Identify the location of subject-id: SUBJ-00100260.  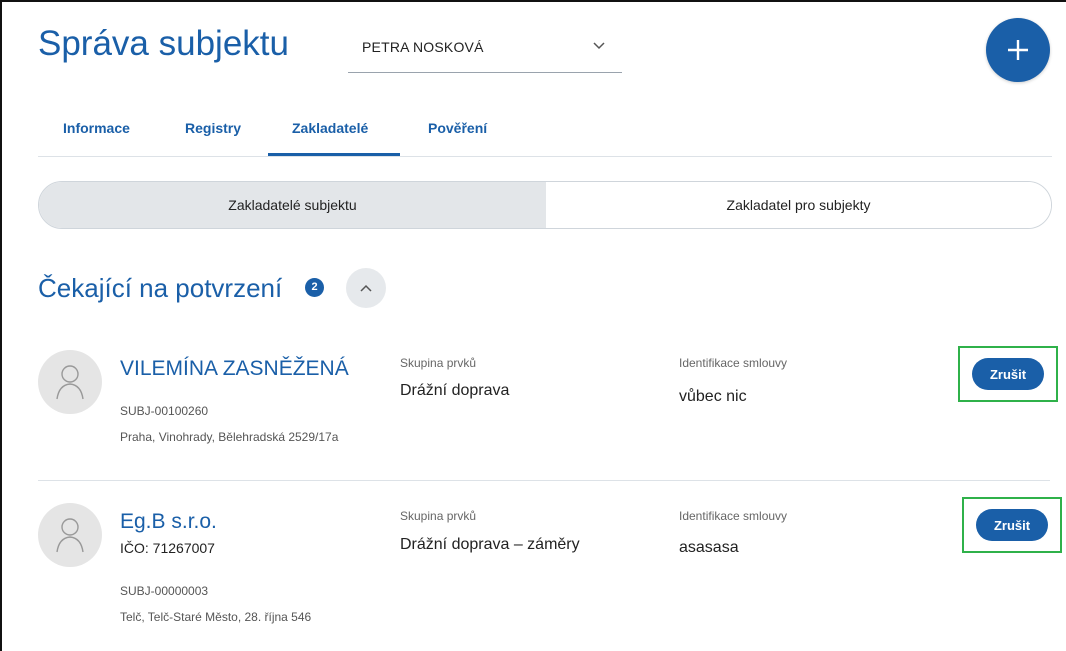
(164, 411).